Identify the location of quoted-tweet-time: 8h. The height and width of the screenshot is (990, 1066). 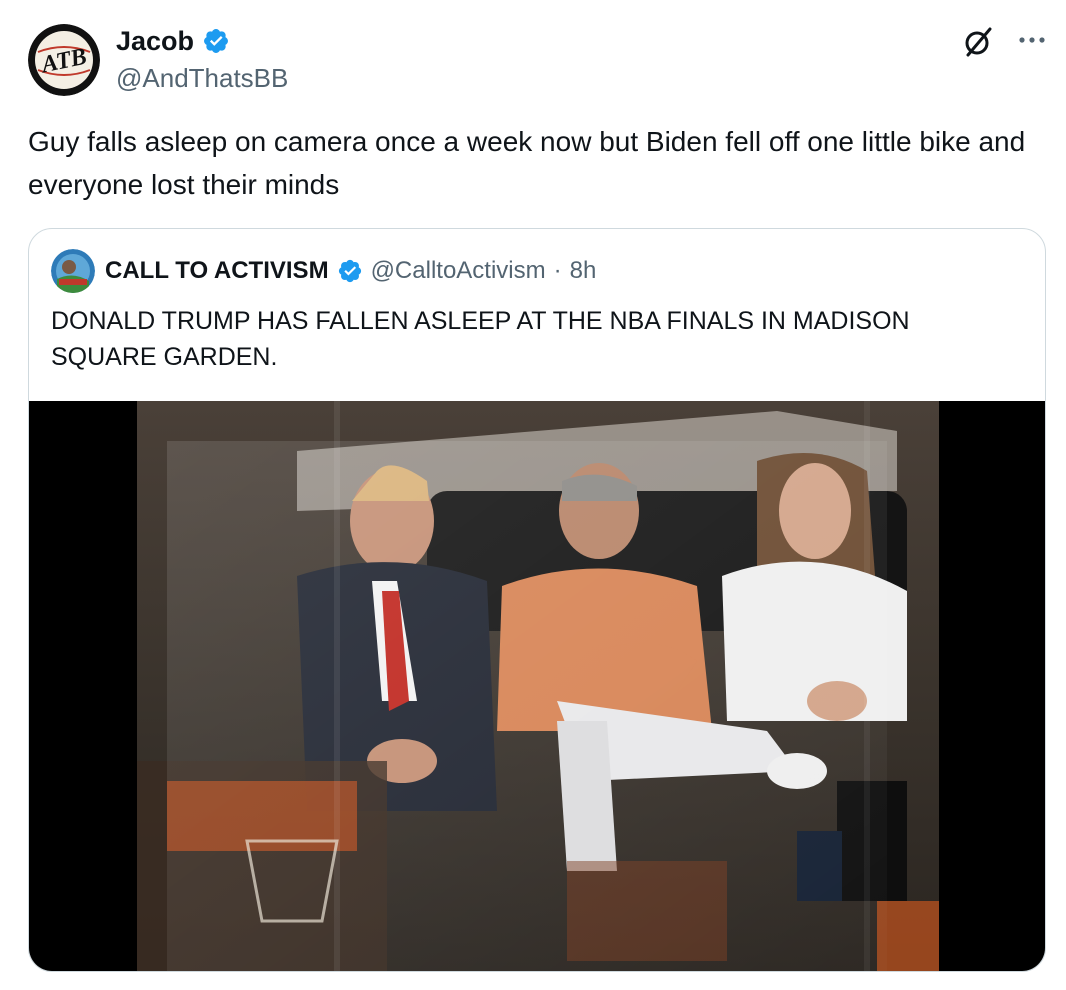
(583, 271).